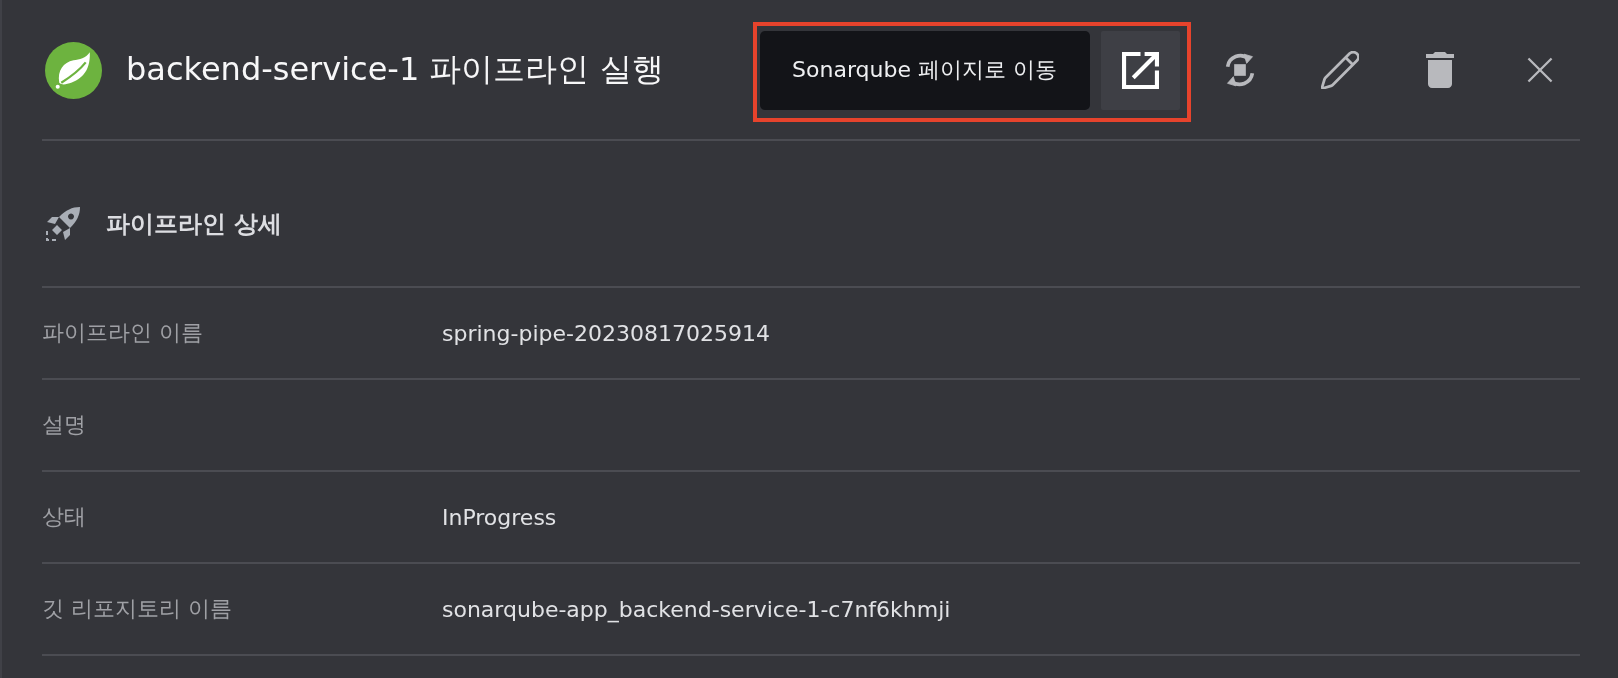 This screenshot has width=1618, height=678. Describe the element at coordinates (696, 609) in the screenshot. I see `field-value: sonarqube-app_backend-service-1-c7nf6khmji` at that location.